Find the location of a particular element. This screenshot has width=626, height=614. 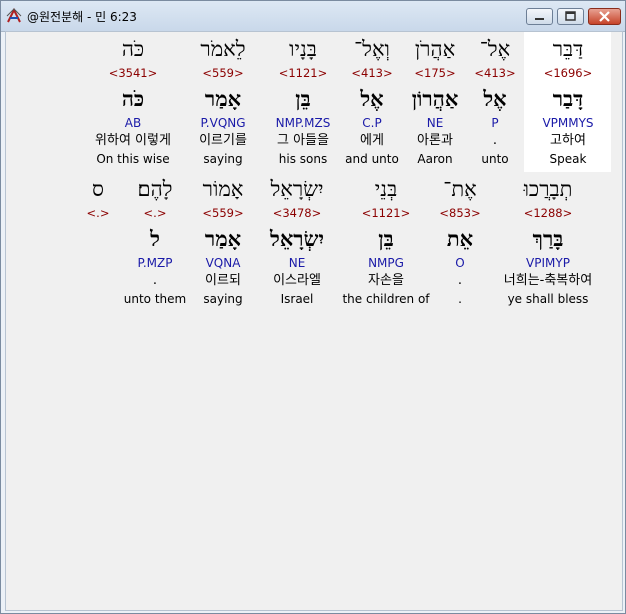

korean-gloss: 그 아들을 is located at coordinates (303, 140).